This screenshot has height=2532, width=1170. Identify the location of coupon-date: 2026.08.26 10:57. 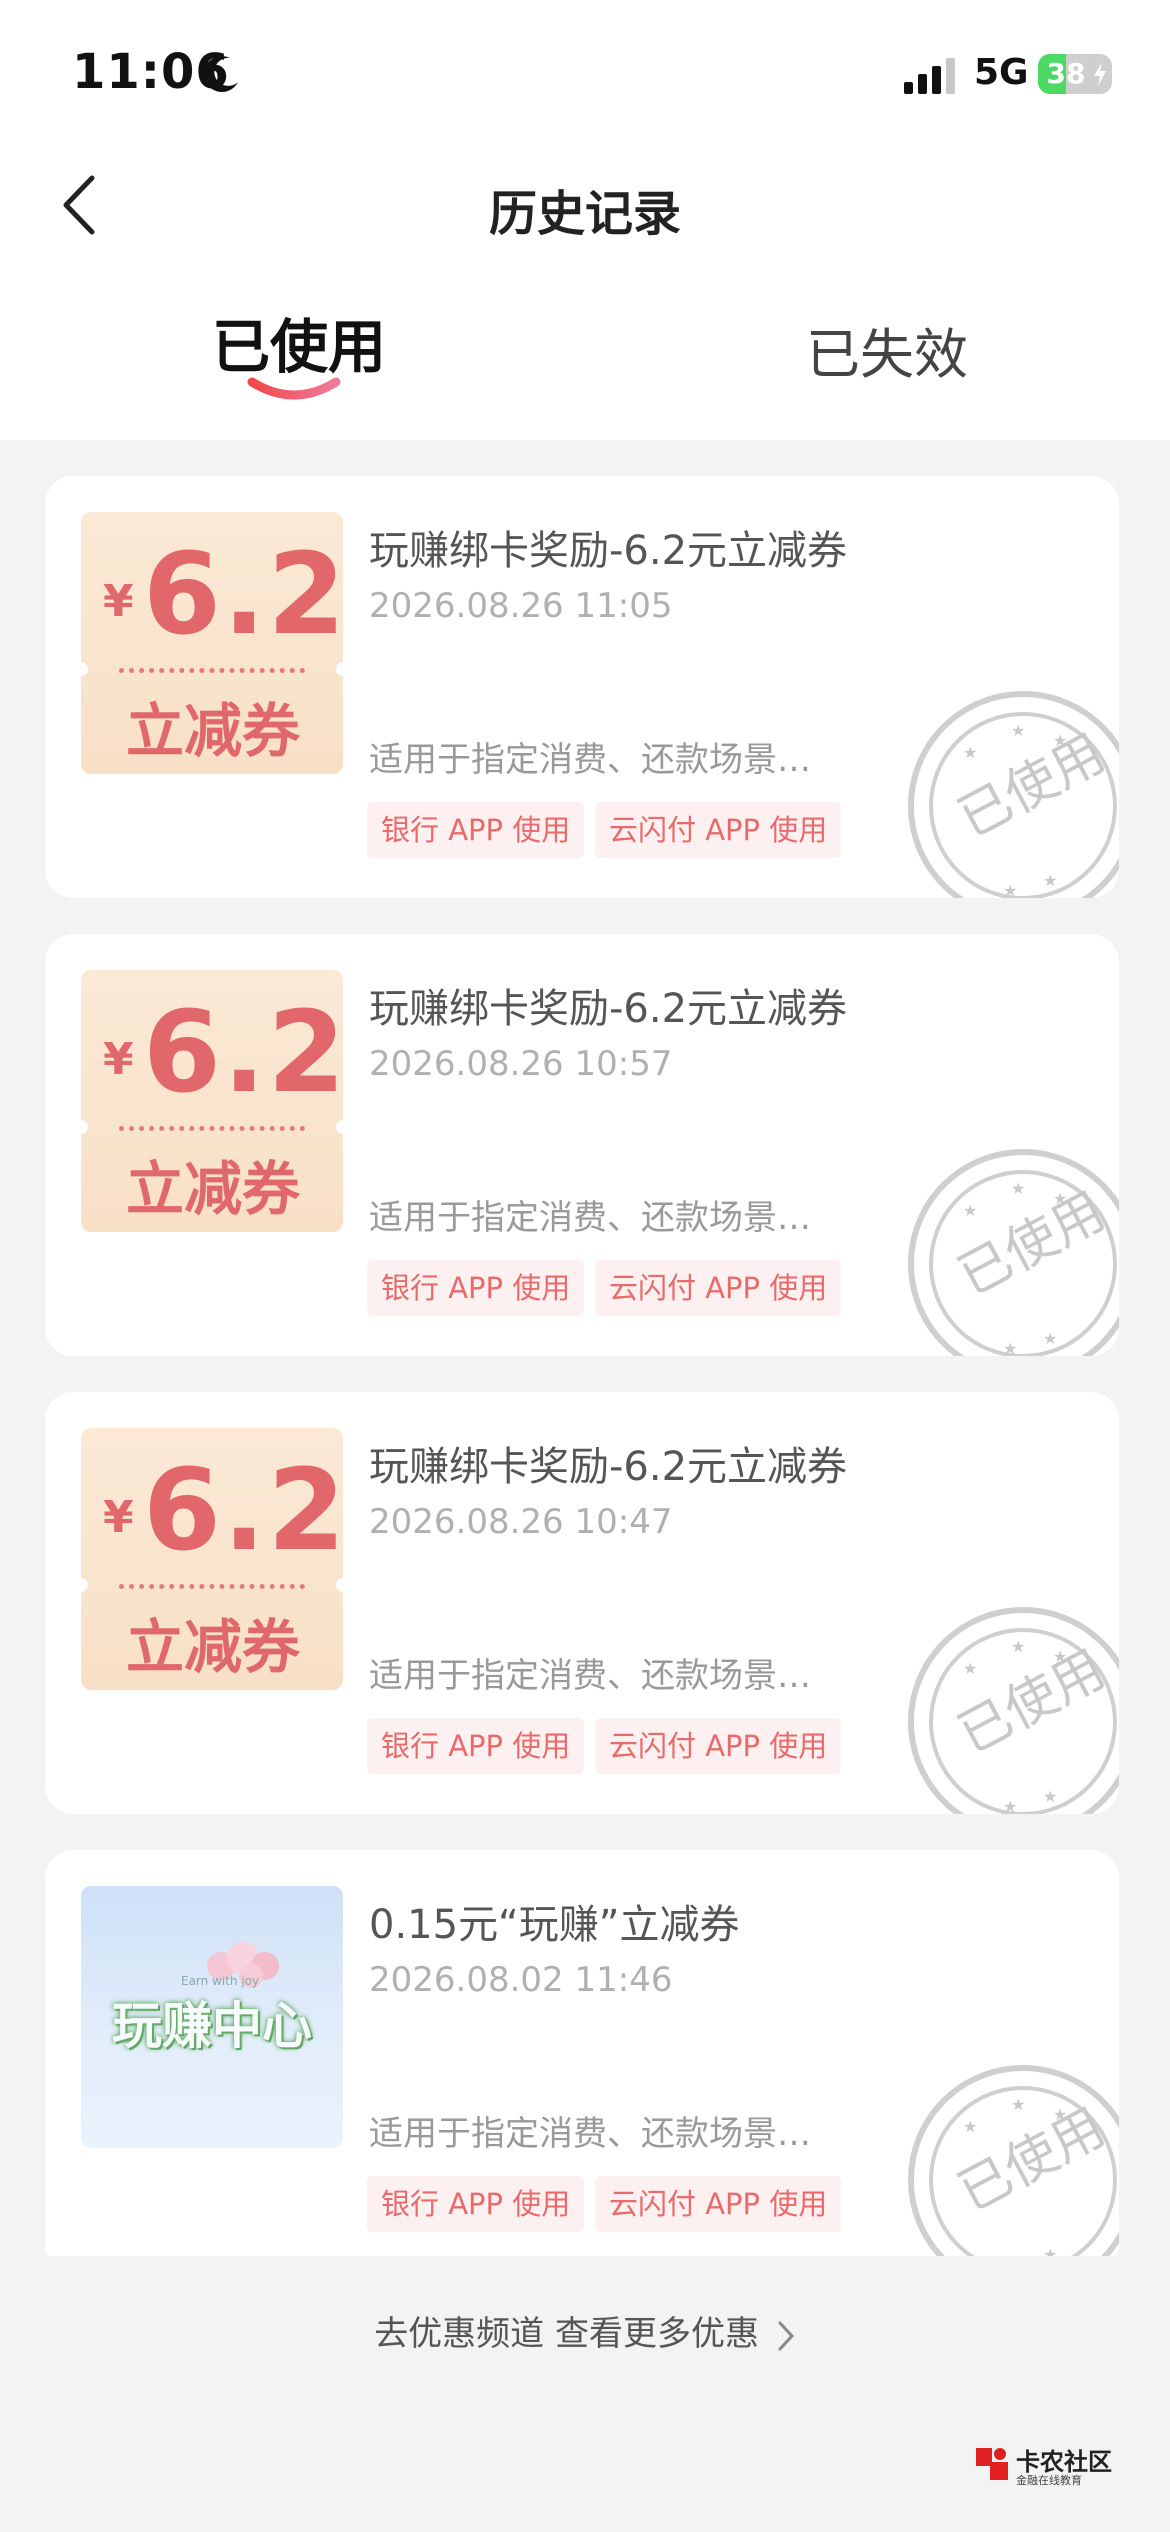
(521, 1064).